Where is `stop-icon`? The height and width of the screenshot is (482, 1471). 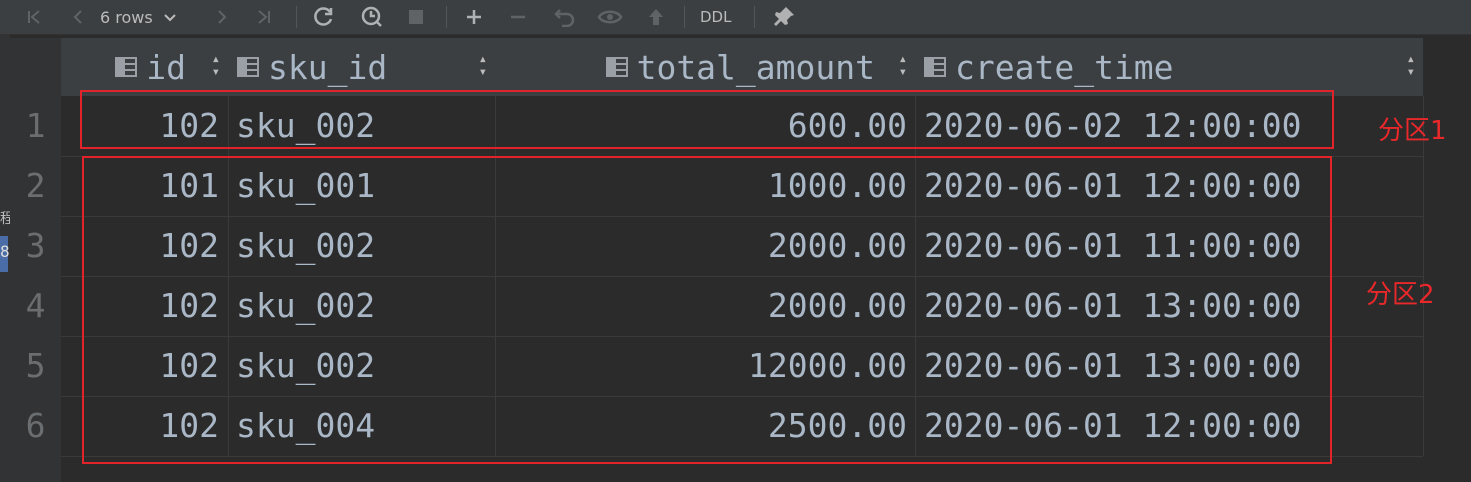
stop-icon is located at coordinates (416, 17).